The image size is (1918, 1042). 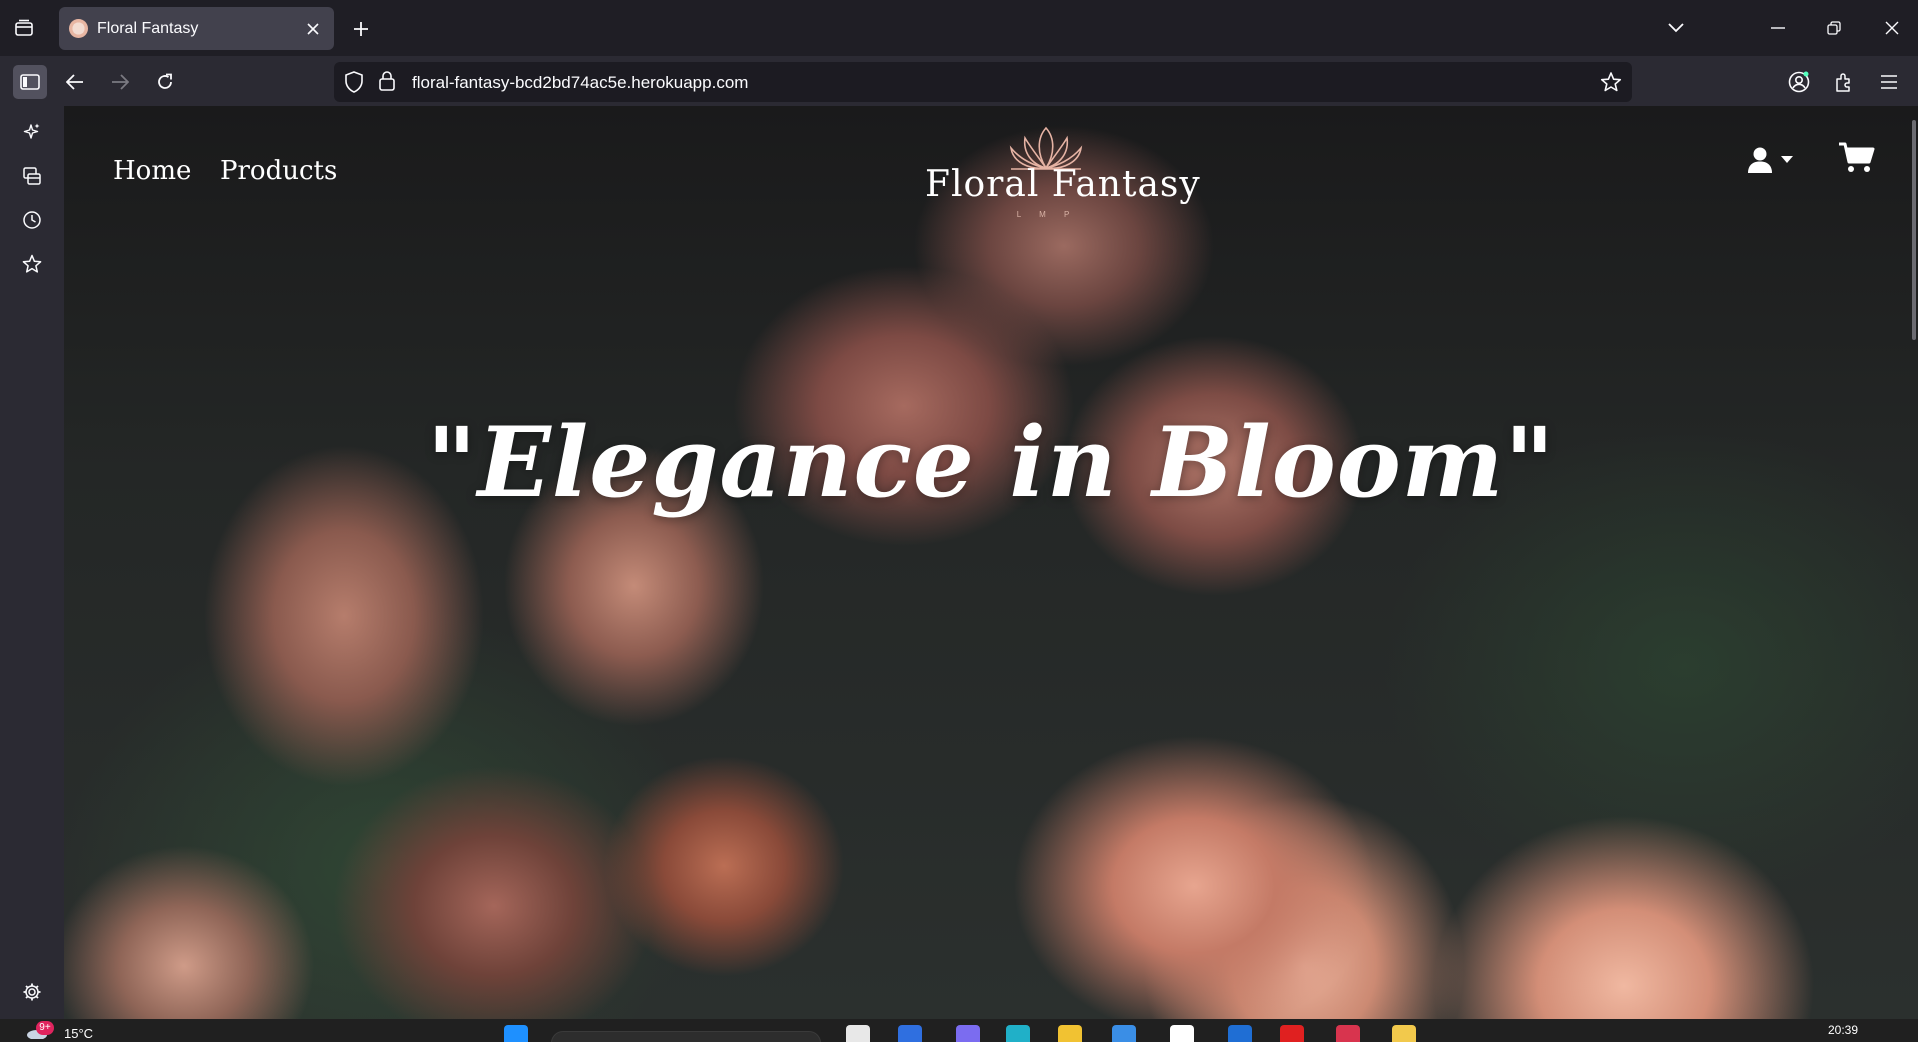 What do you see at coordinates (32, 562) in the screenshot?
I see `browser-sidebar` at bounding box center [32, 562].